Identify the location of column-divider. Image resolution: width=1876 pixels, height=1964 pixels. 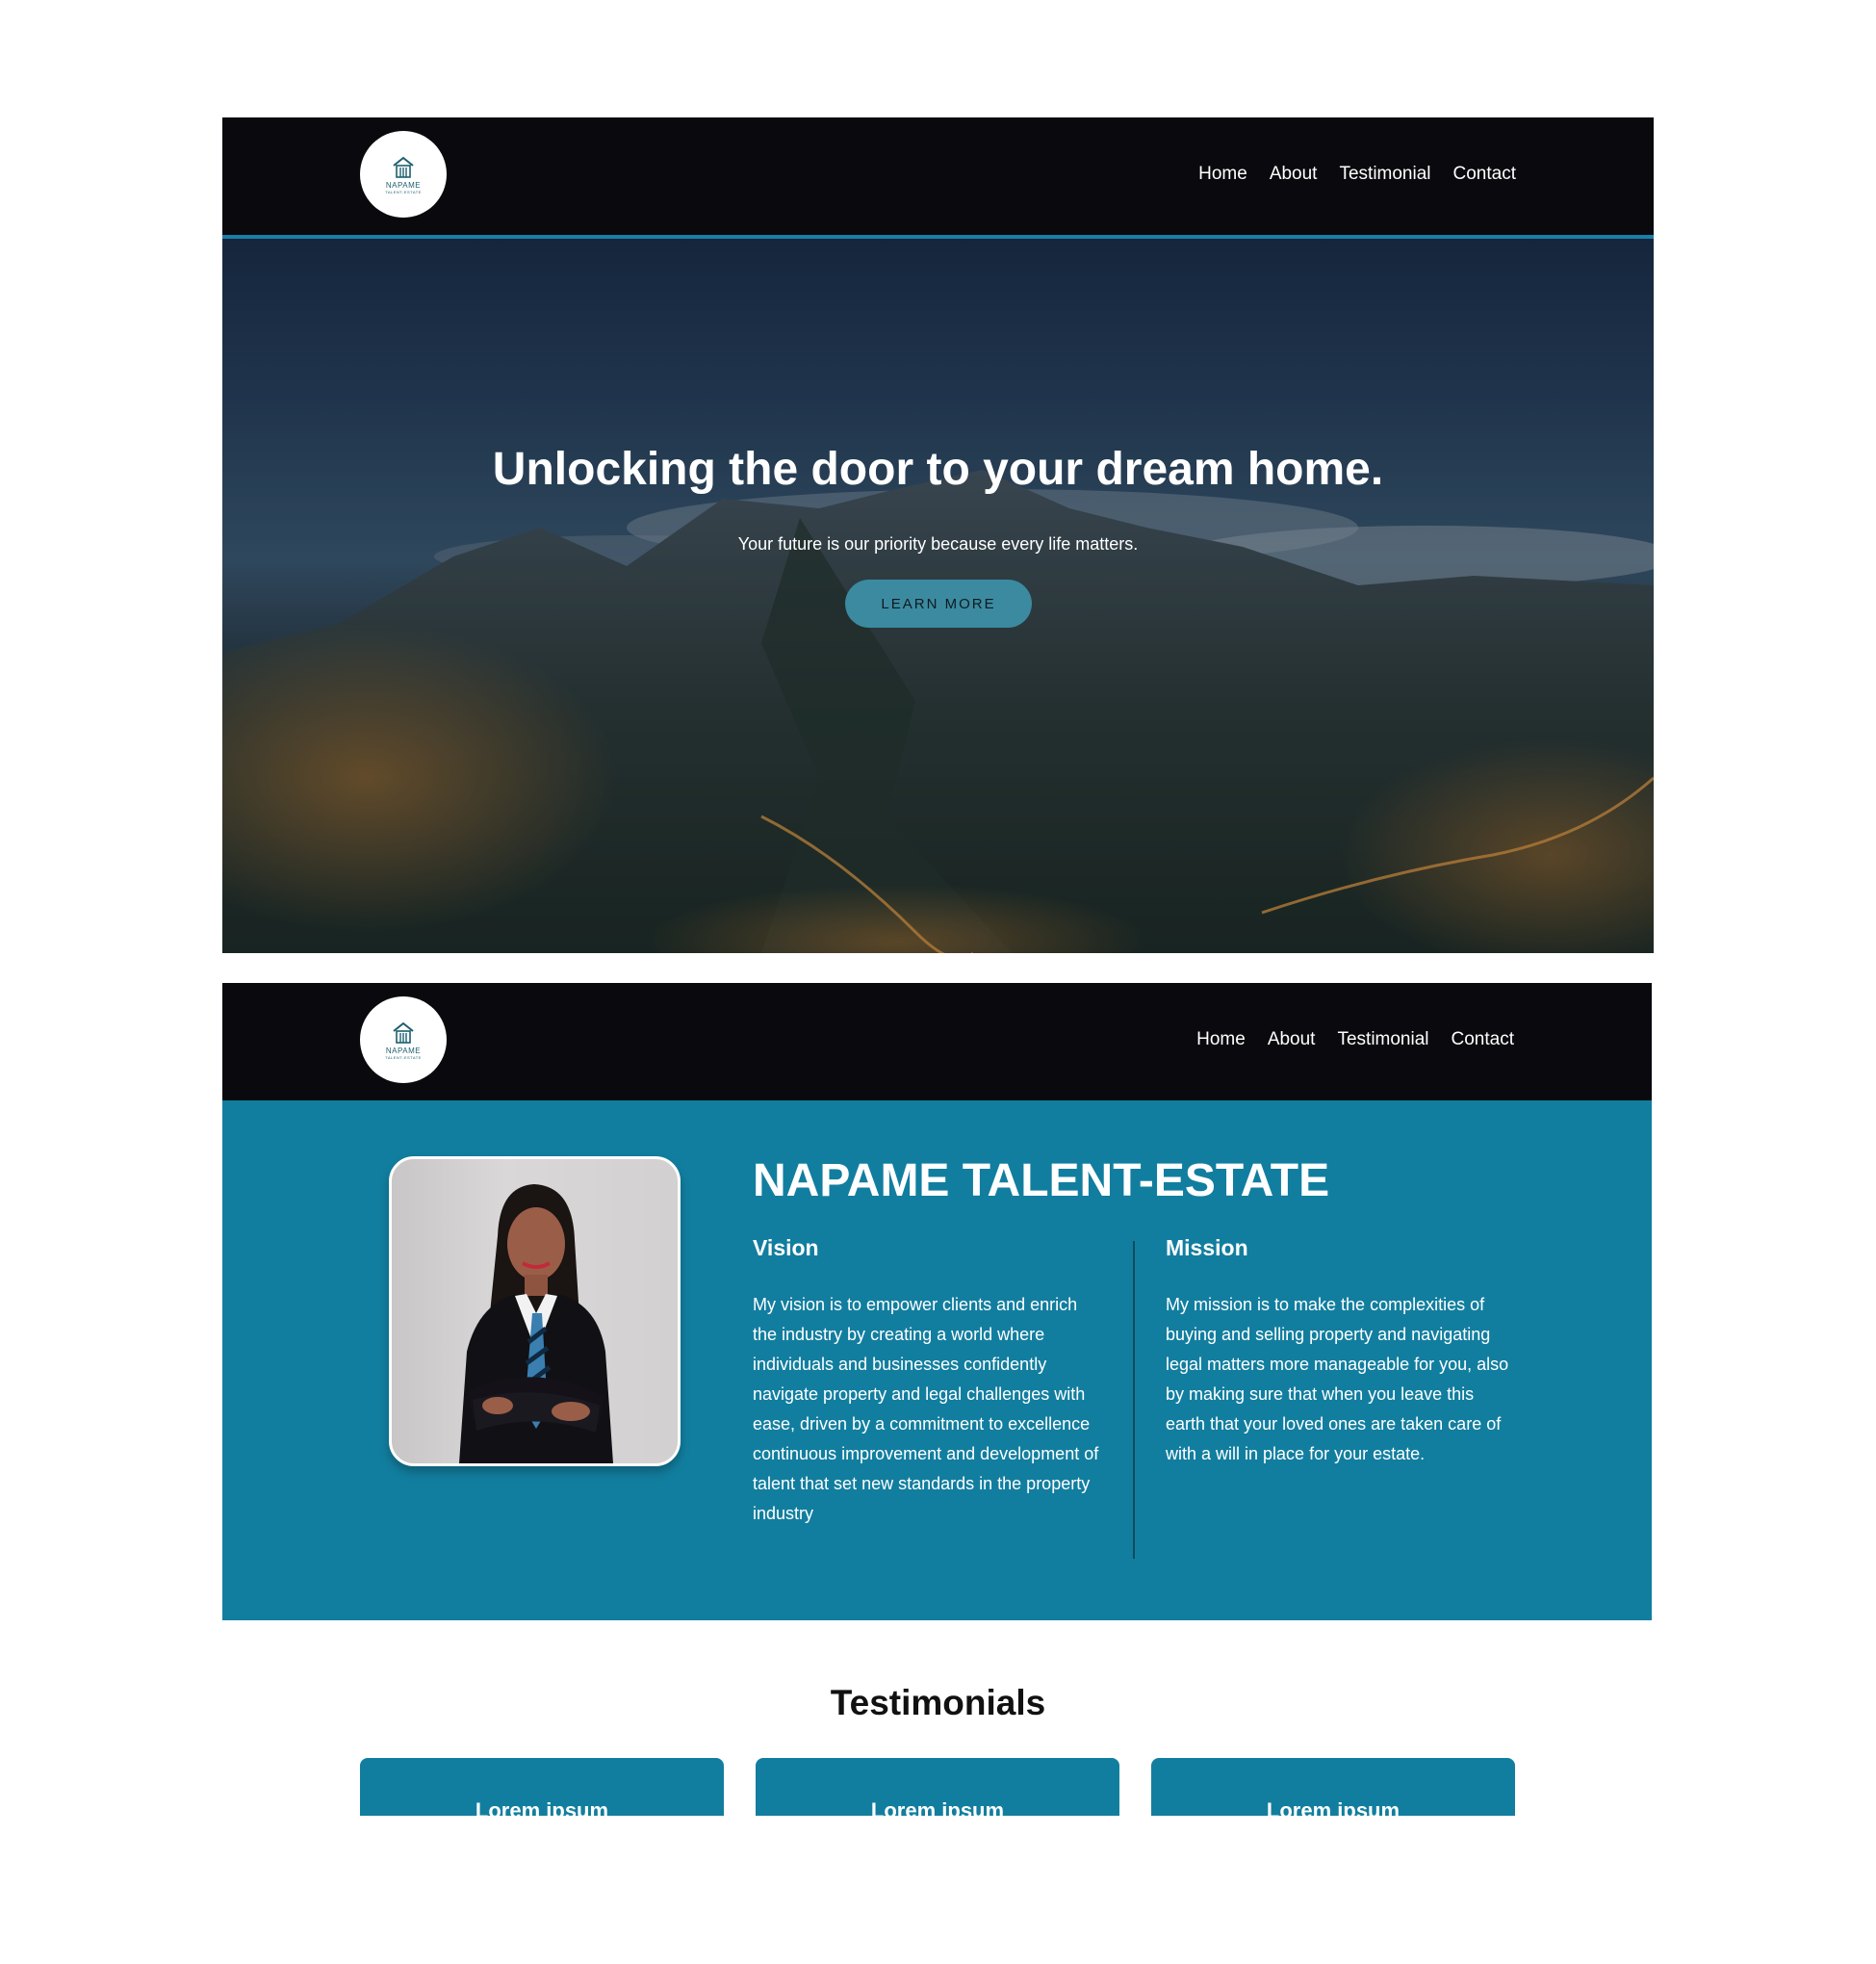
(1134, 1400).